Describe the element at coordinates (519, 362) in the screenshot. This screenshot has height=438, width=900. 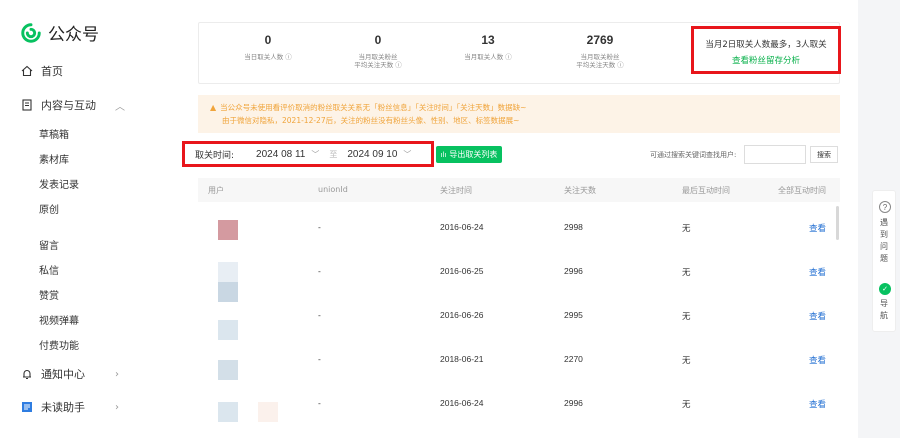
I see `table-row: - 2018-06-21 2270 无 查看` at that location.